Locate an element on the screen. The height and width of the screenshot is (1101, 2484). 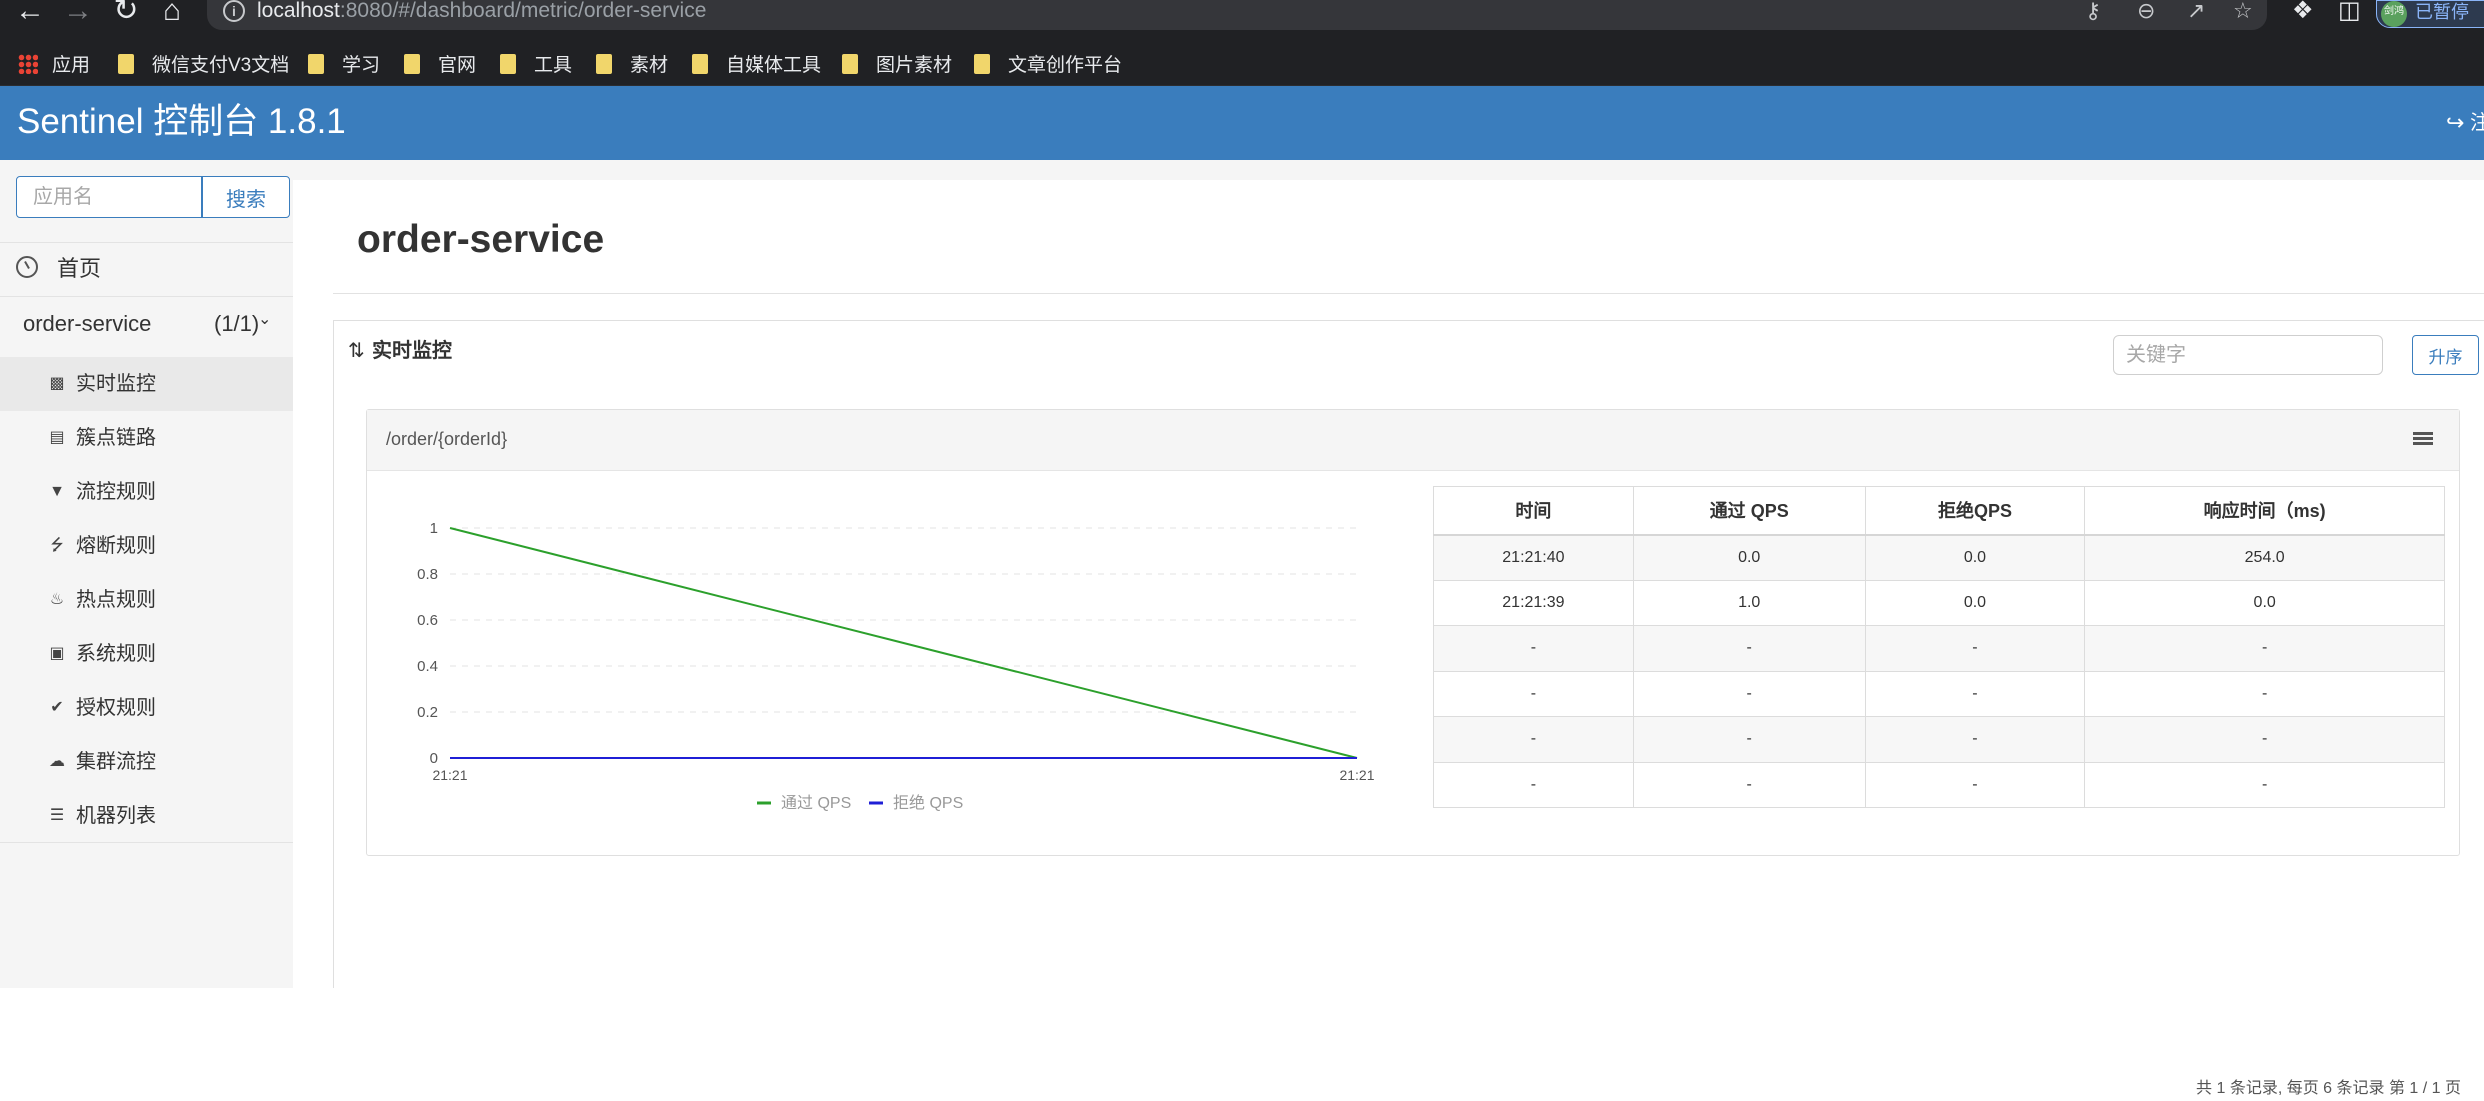
bookmark-folder: 工具 is located at coordinates (536, 66).